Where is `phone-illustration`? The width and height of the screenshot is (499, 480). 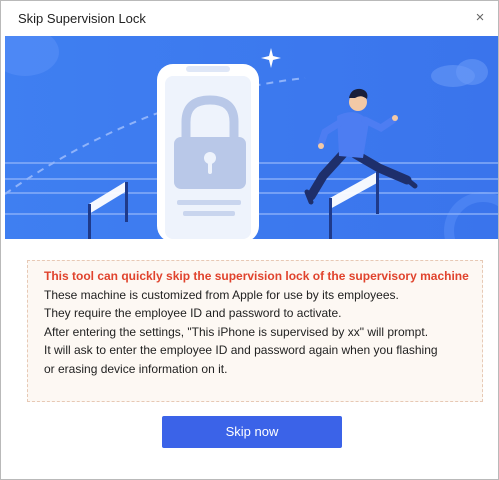 phone-illustration is located at coordinates (208, 151).